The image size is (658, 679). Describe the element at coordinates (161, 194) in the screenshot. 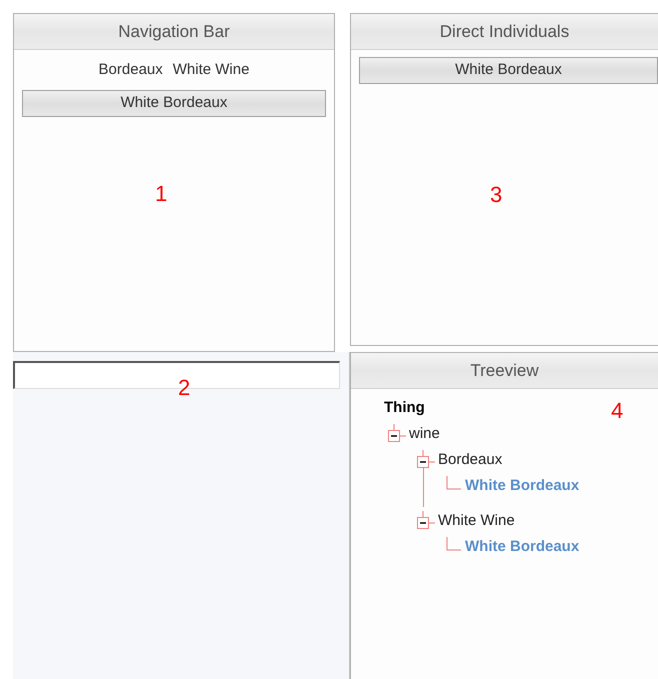

I see `annotation-number: 1` at that location.